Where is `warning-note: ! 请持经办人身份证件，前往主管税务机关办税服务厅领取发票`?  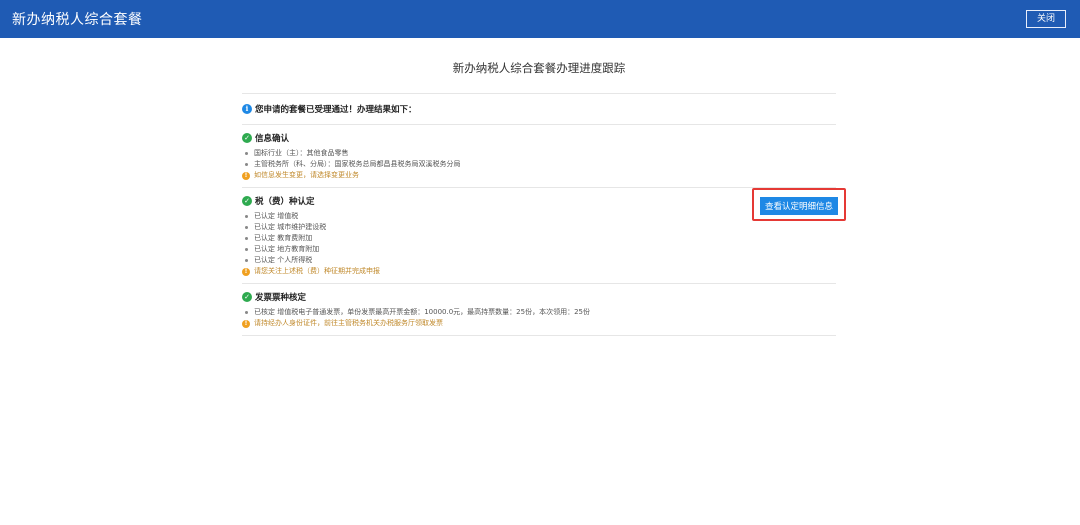
warning-note: ! 请持经办人身份证件，前往主管税务机关办税服务厅领取发票 is located at coordinates (539, 323).